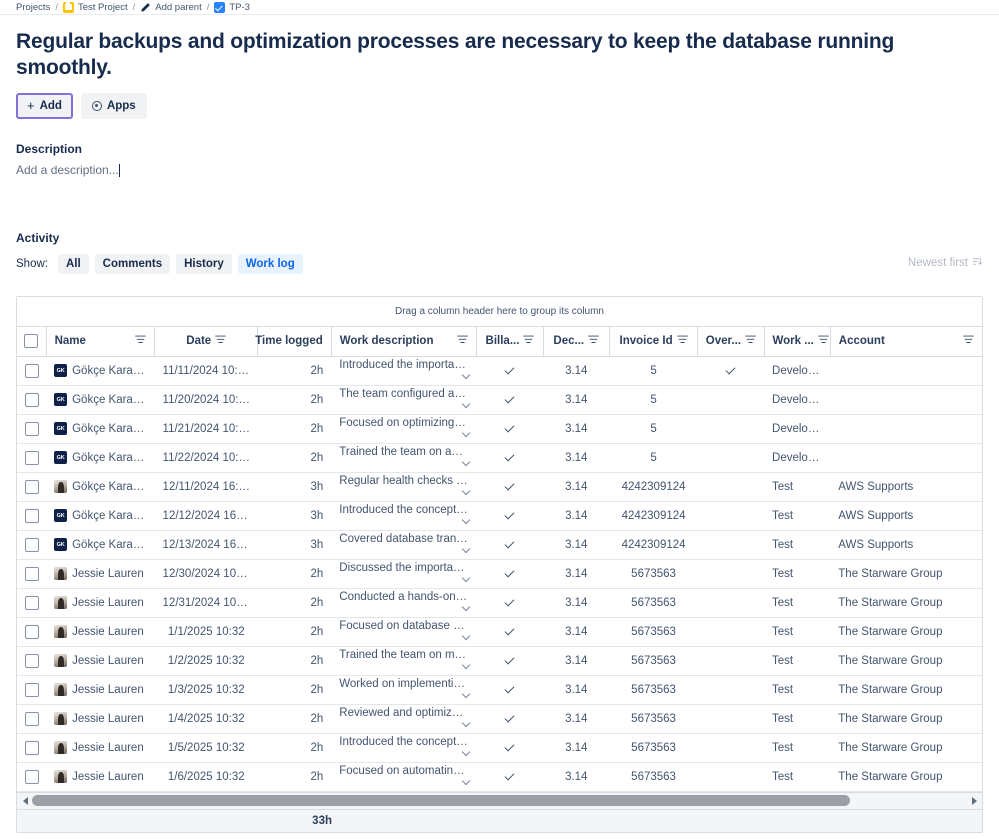 This screenshot has height=839, width=999. I want to click on breadcrumb-link-projects: Projects, so click(33, 7).